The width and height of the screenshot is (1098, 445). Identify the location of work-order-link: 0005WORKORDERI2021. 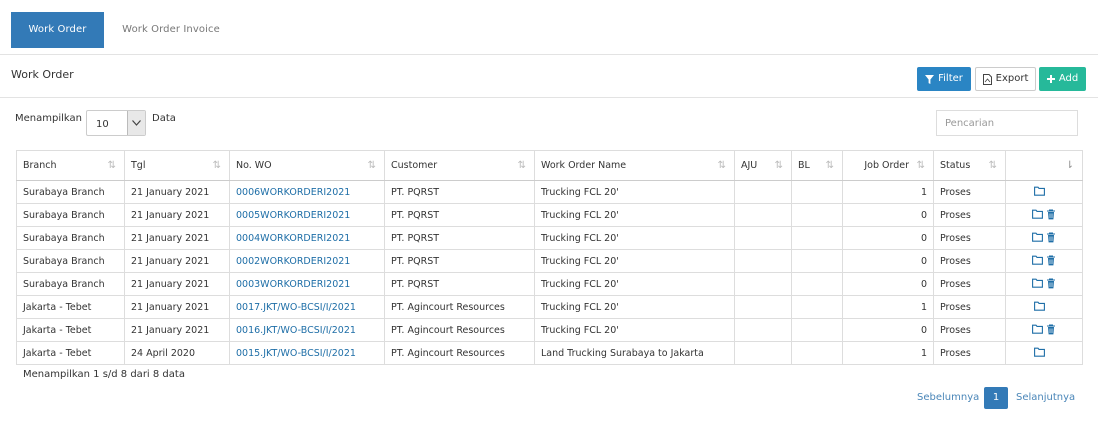
(293, 215).